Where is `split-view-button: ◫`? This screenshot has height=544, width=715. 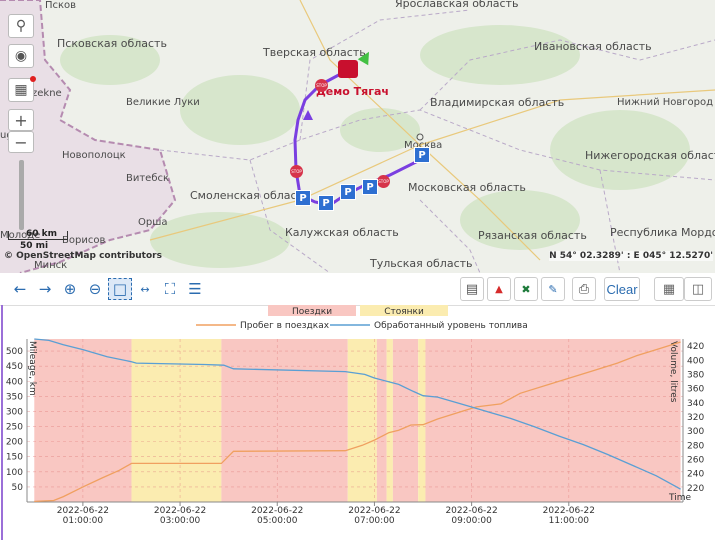
split-view-button: ◫ is located at coordinates (698, 289).